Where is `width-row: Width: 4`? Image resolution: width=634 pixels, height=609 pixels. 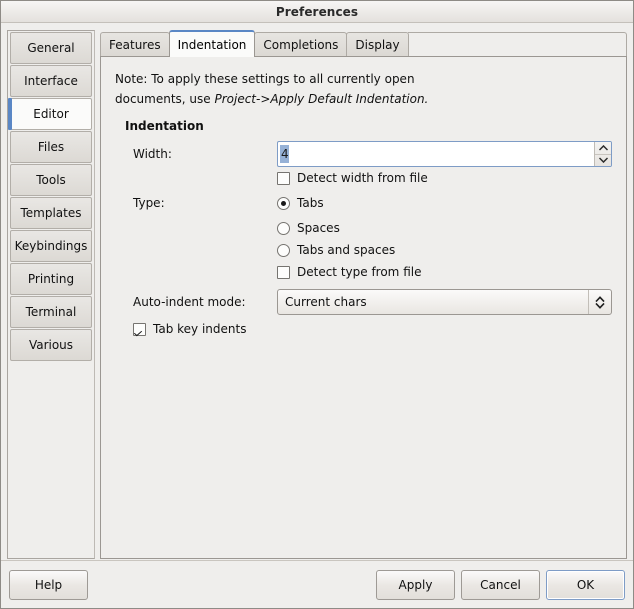 width-row: Width: 4 is located at coordinates (368, 154).